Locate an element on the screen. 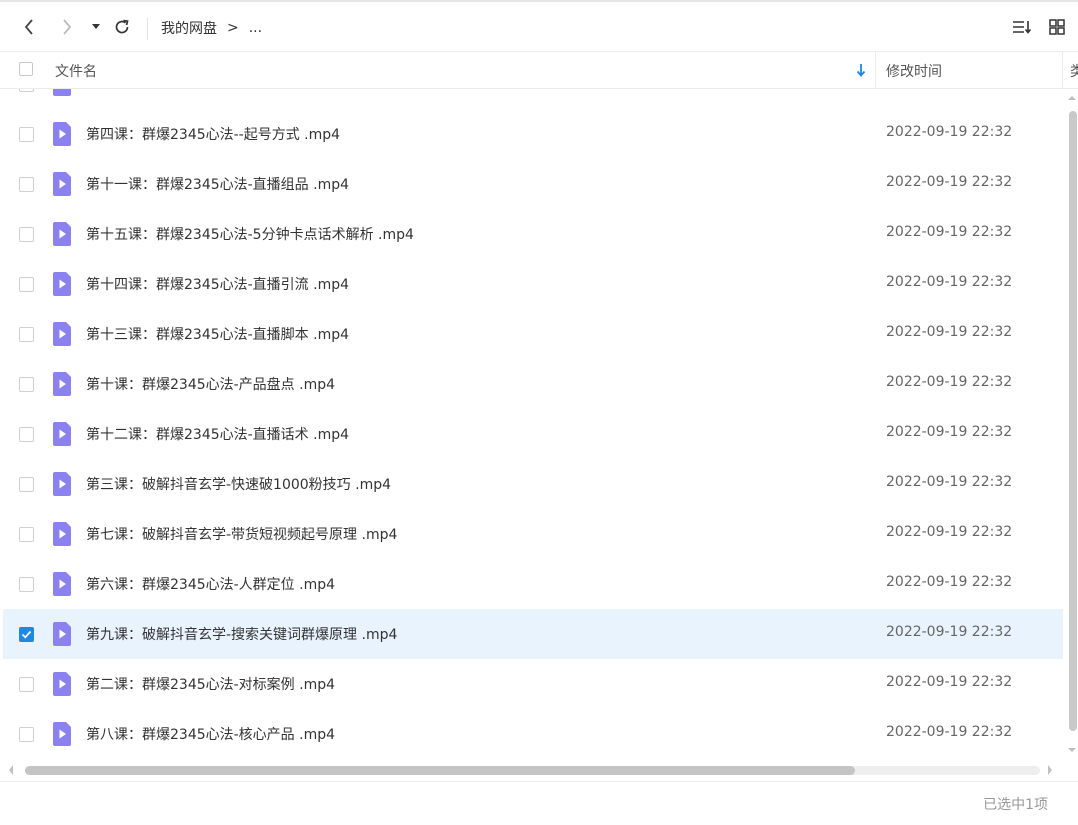  table-row: 第十二课：群爆2345心法-直播话术 .mp4 2022-09-19 22:32 is located at coordinates (533, 434).